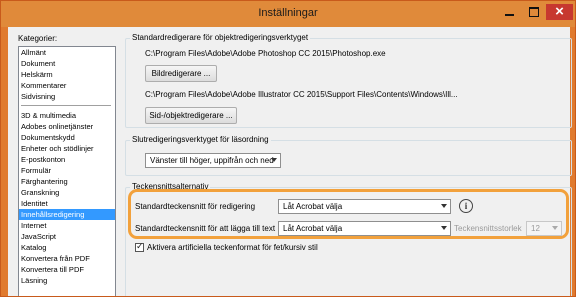 The height and width of the screenshot is (297, 576). I want to click on category-item: Adobes onlinetjänster, so click(67, 126).